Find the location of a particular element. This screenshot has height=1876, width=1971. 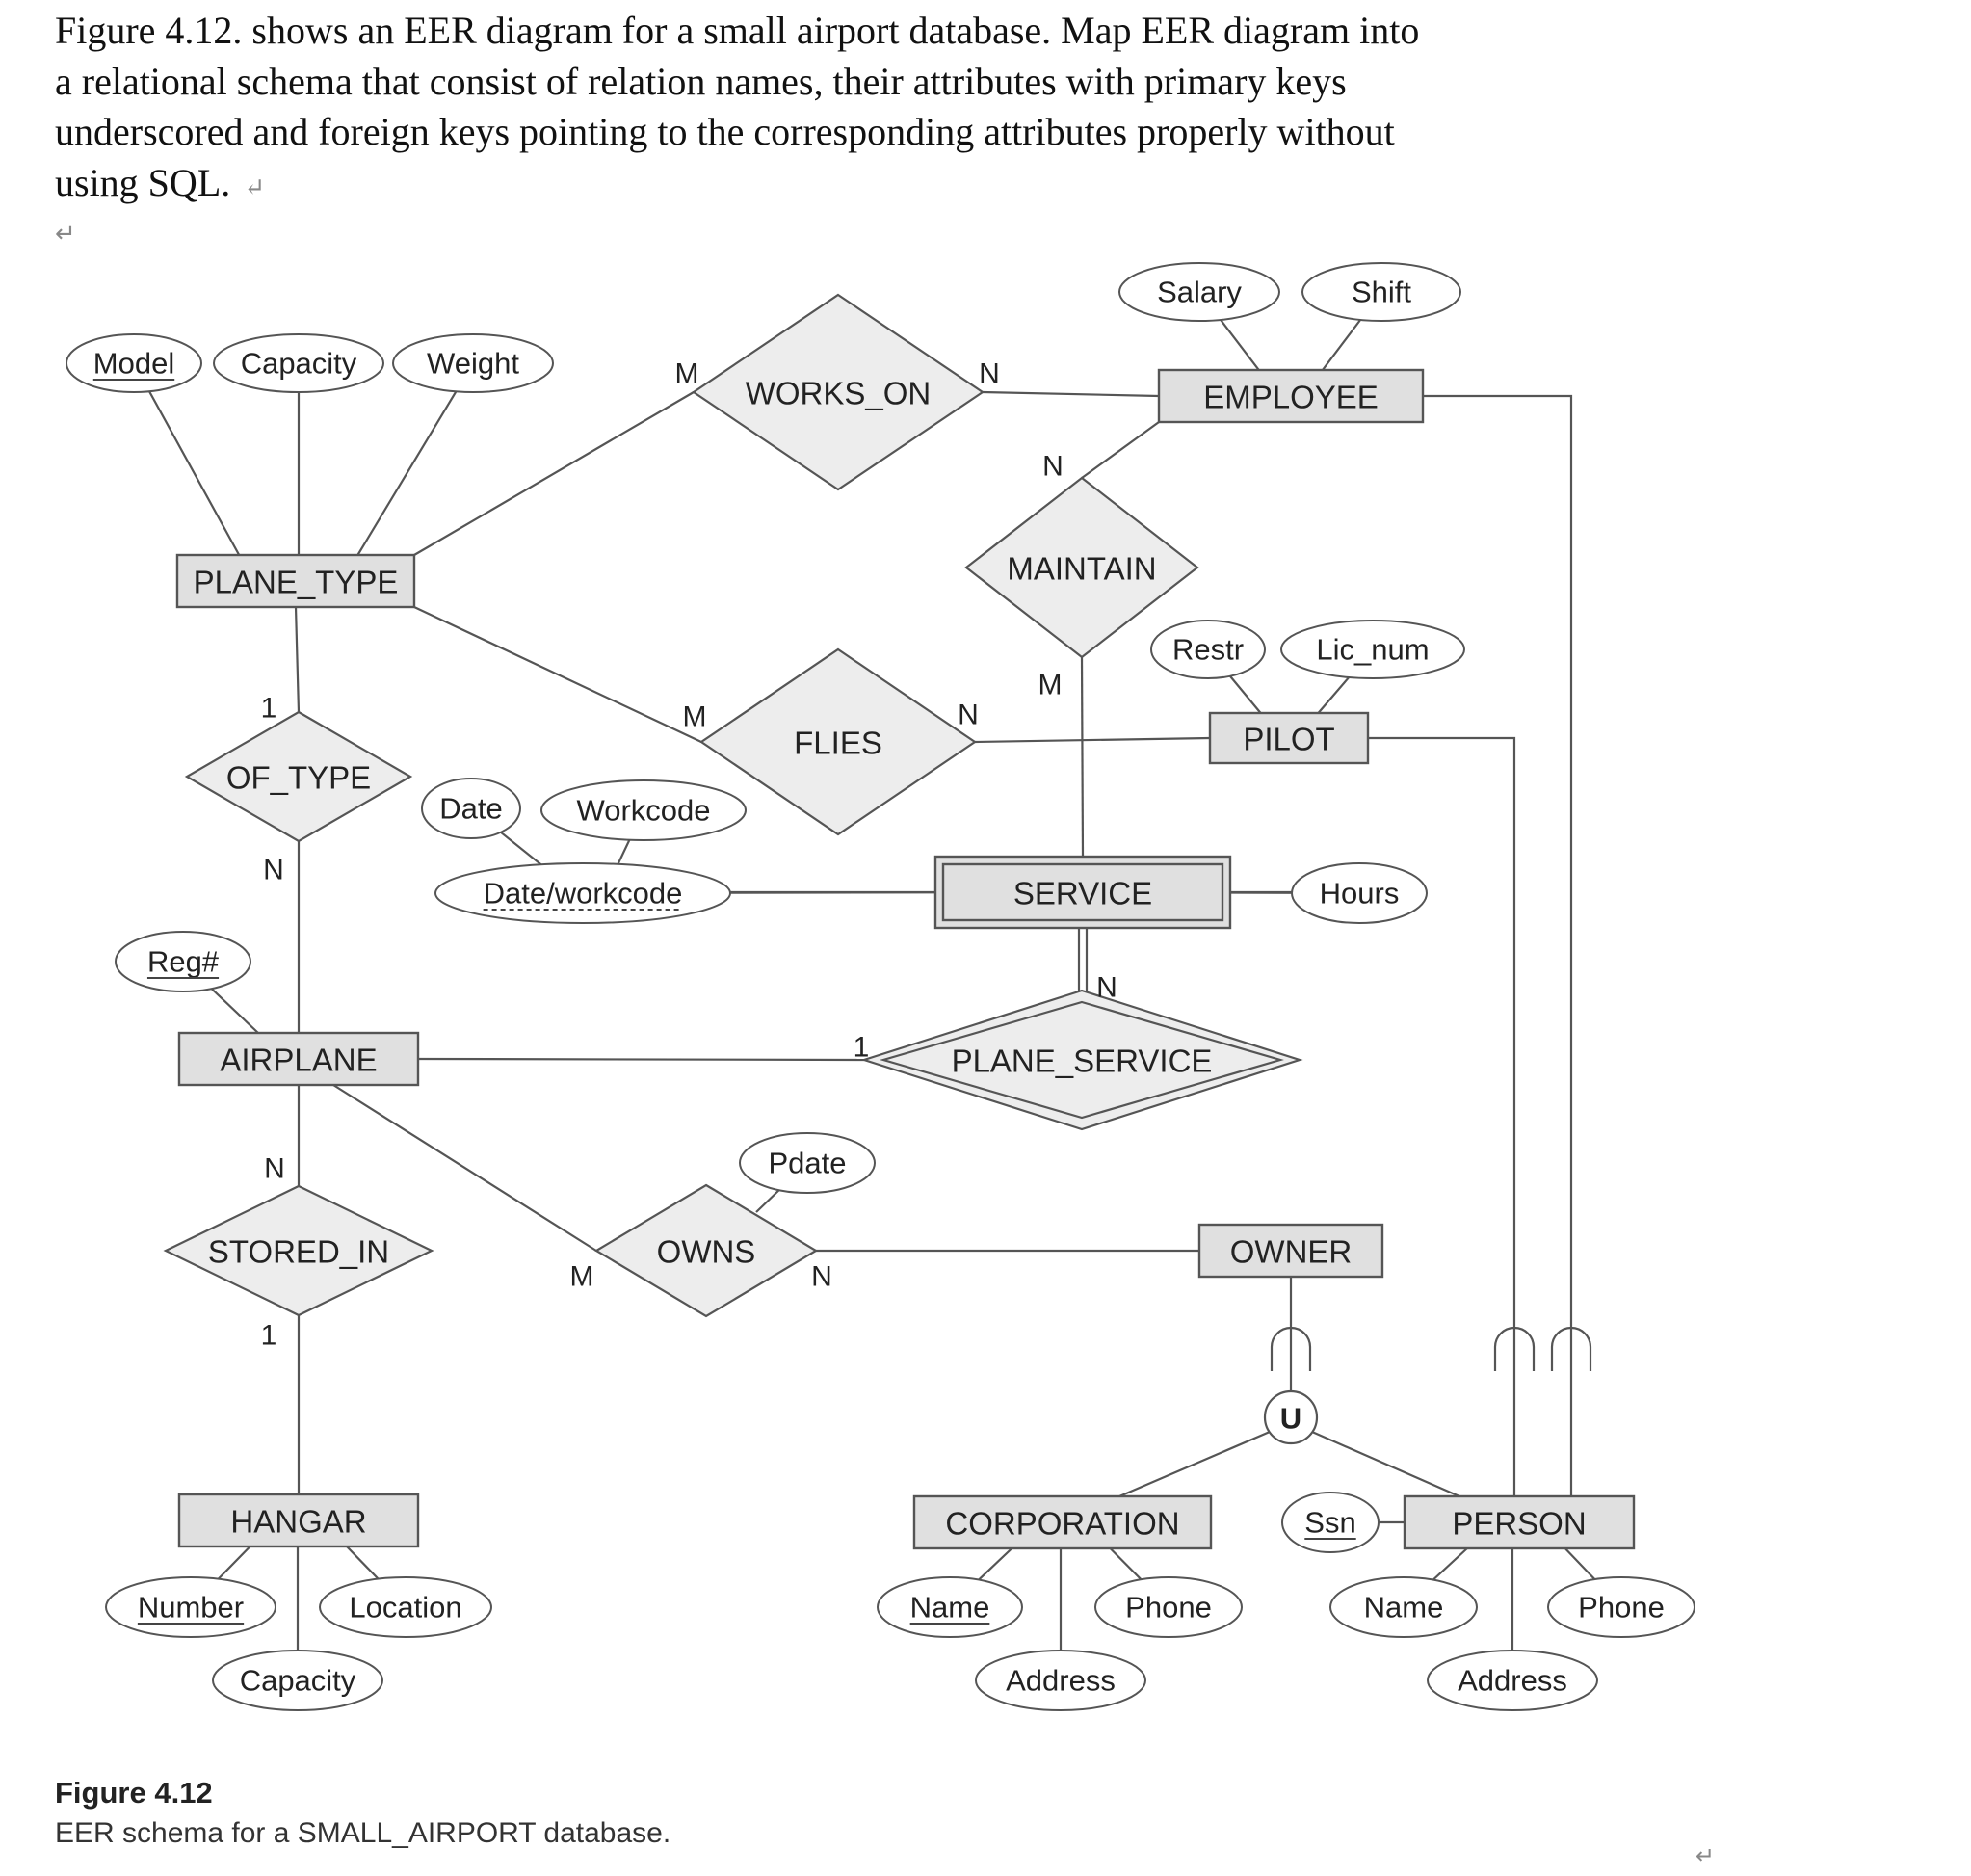

caption-text: EER schema for a SMALL_AIRPORT database. is located at coordinates (363, 1833).